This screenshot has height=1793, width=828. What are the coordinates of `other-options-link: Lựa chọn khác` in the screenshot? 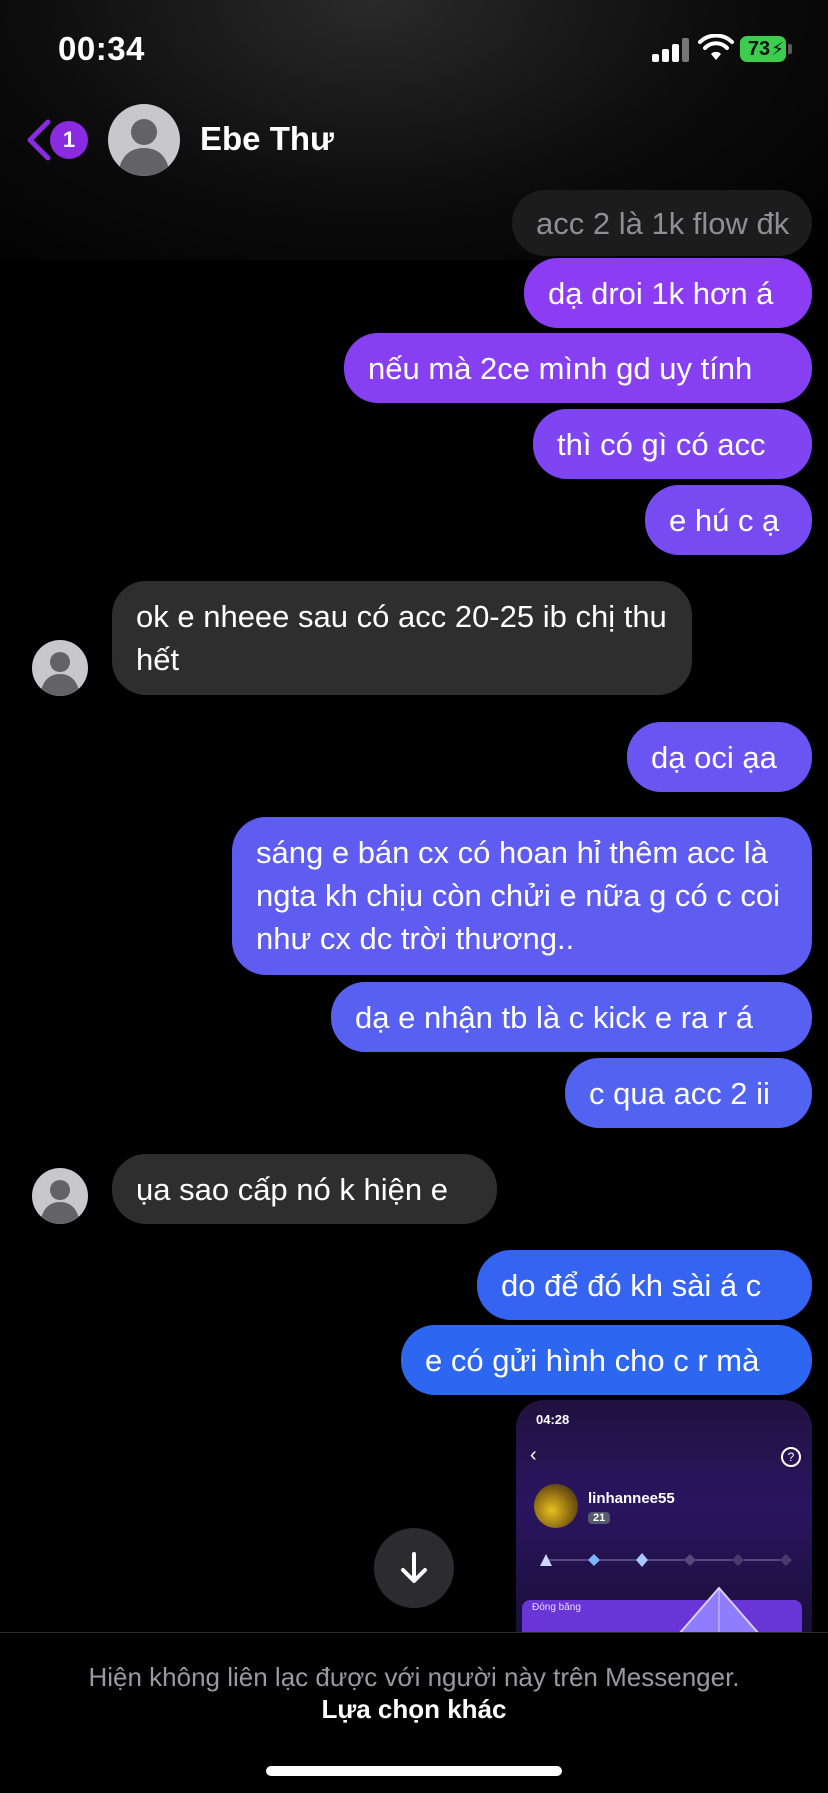 It's located at (414, 1709).